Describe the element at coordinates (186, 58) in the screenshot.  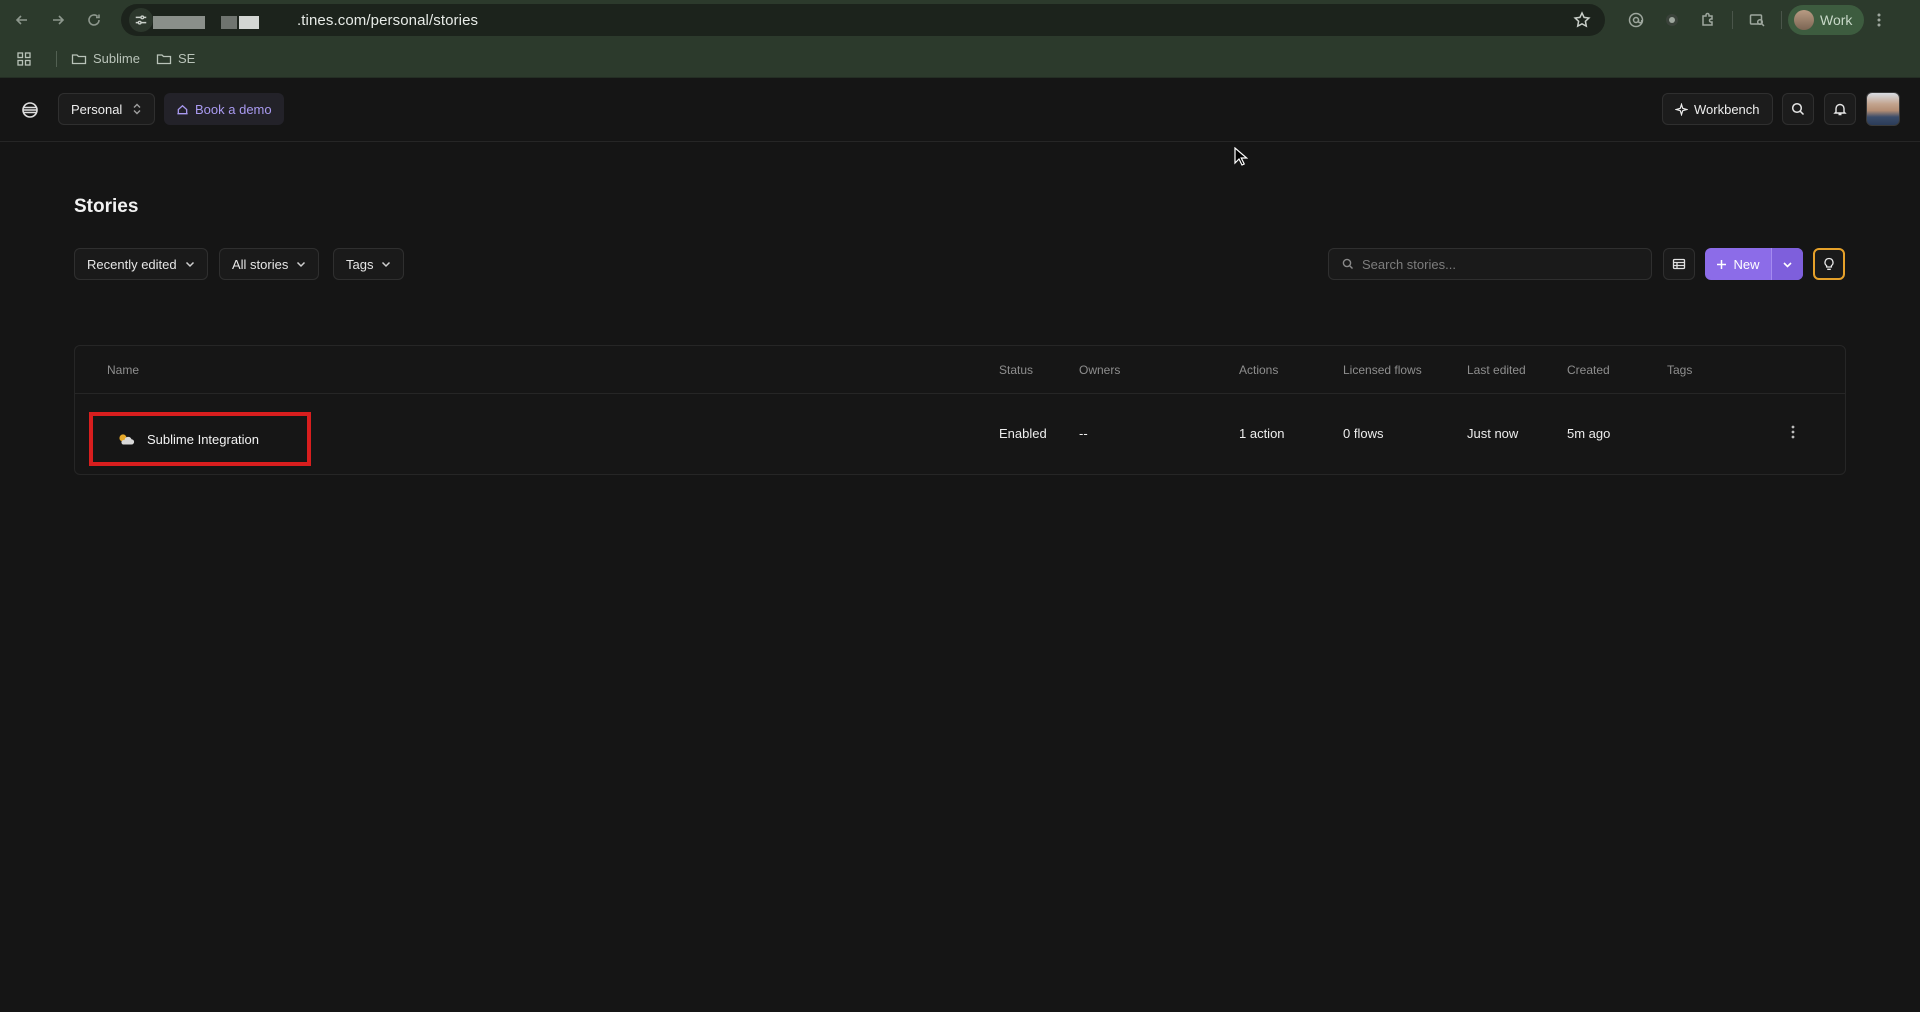
I see `bookmark-label: SE` at that location.